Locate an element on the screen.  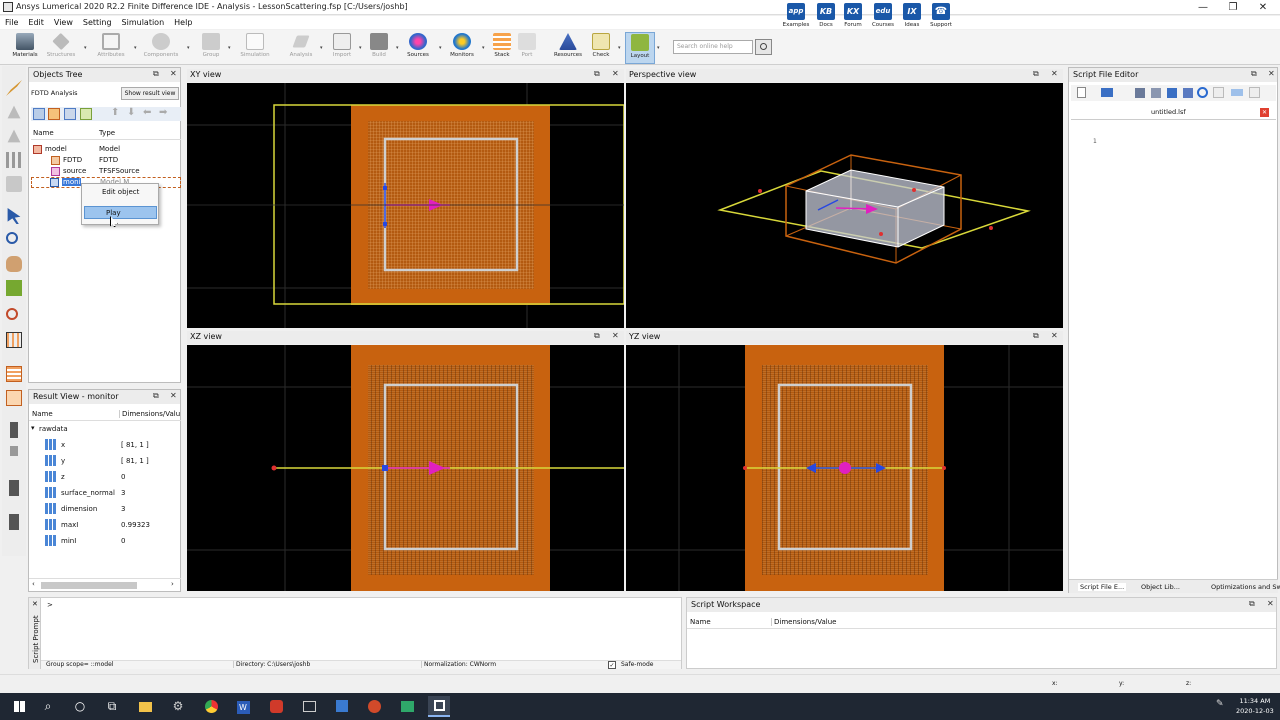
rawdata-group: ▾ rawdata is located at coordinates (106, 429).